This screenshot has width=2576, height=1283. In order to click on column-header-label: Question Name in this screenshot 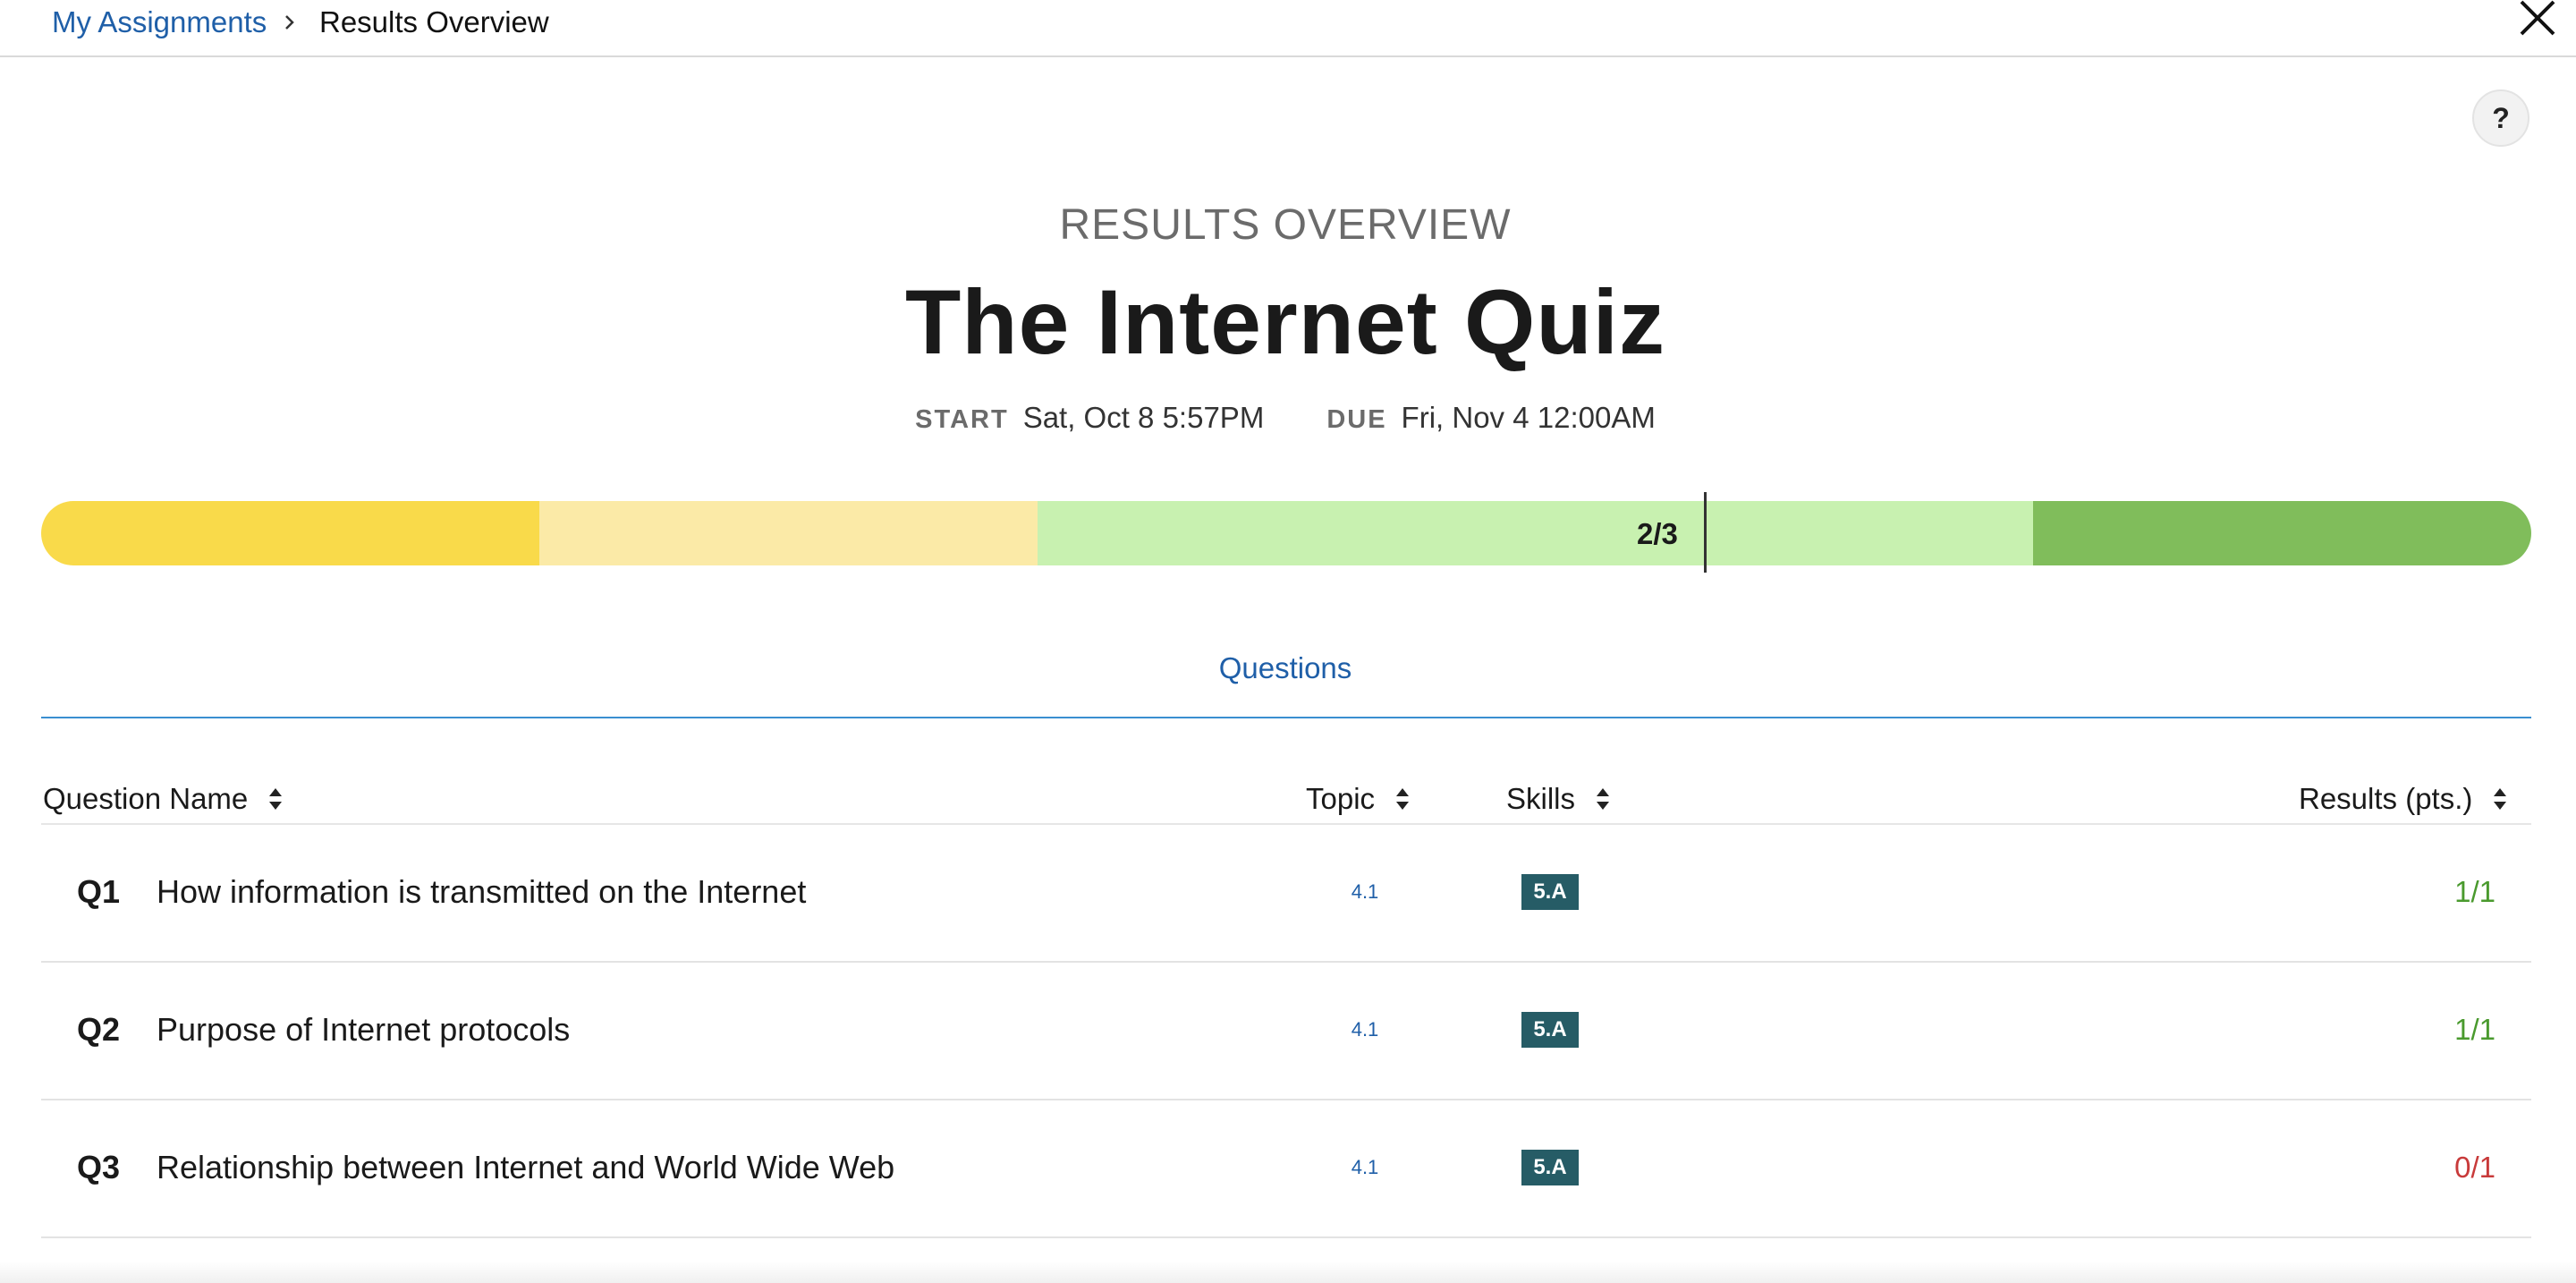, I will do `click(146, 798)`.